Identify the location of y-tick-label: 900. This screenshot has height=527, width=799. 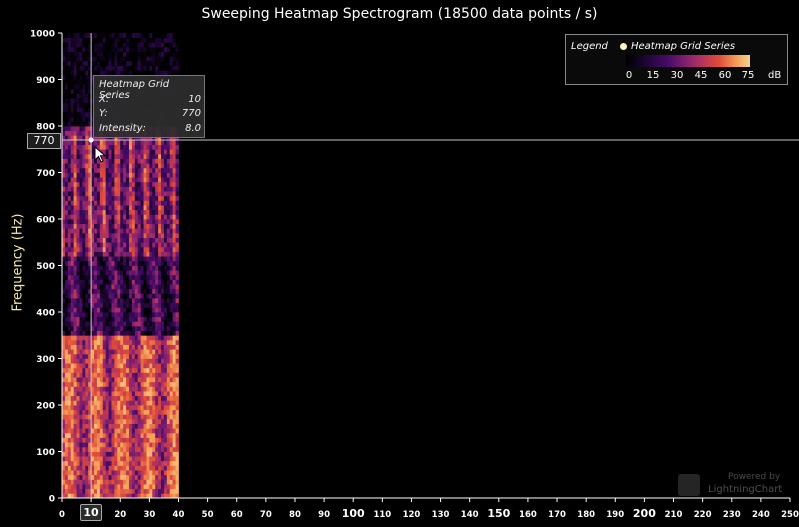
(45, 81).